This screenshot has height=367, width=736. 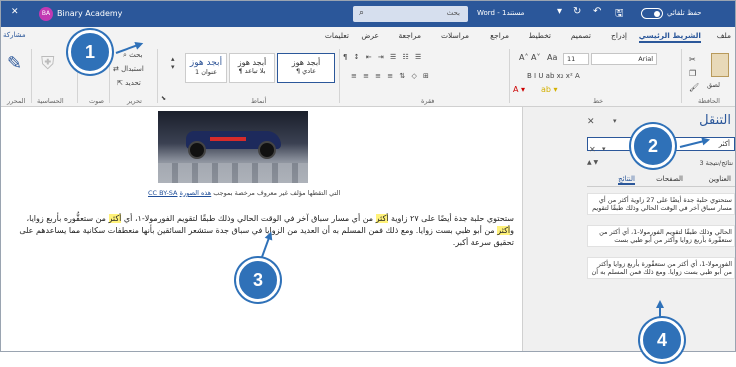 I want to click on paste-button, so click(x=720, y=65).